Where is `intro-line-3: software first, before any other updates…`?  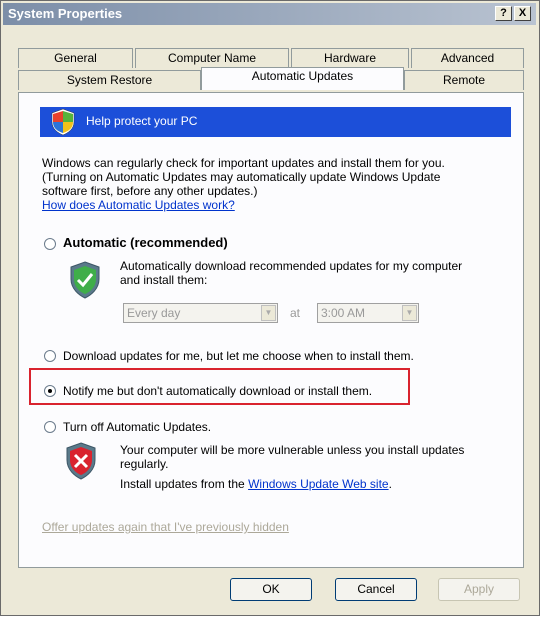
intro-line-3: software first, before any other updates… is located at coordinates (150, 191).